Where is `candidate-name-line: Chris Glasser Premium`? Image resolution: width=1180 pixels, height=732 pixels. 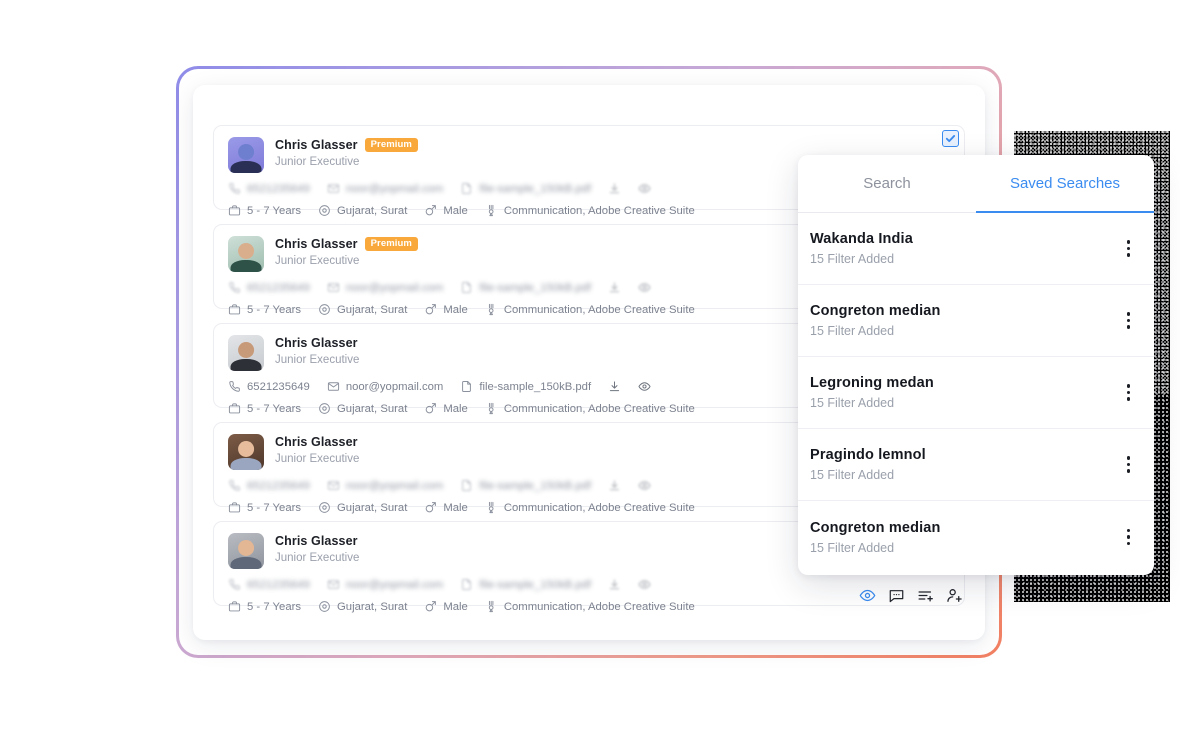 candidate-name-line: Chris Glasser Premium is located at coordinates (612, 145).